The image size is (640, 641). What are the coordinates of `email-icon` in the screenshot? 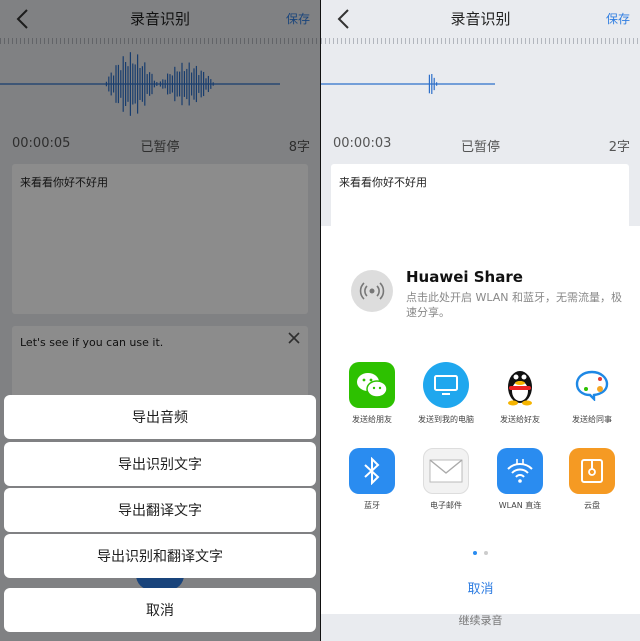 It's located at (446, 471).